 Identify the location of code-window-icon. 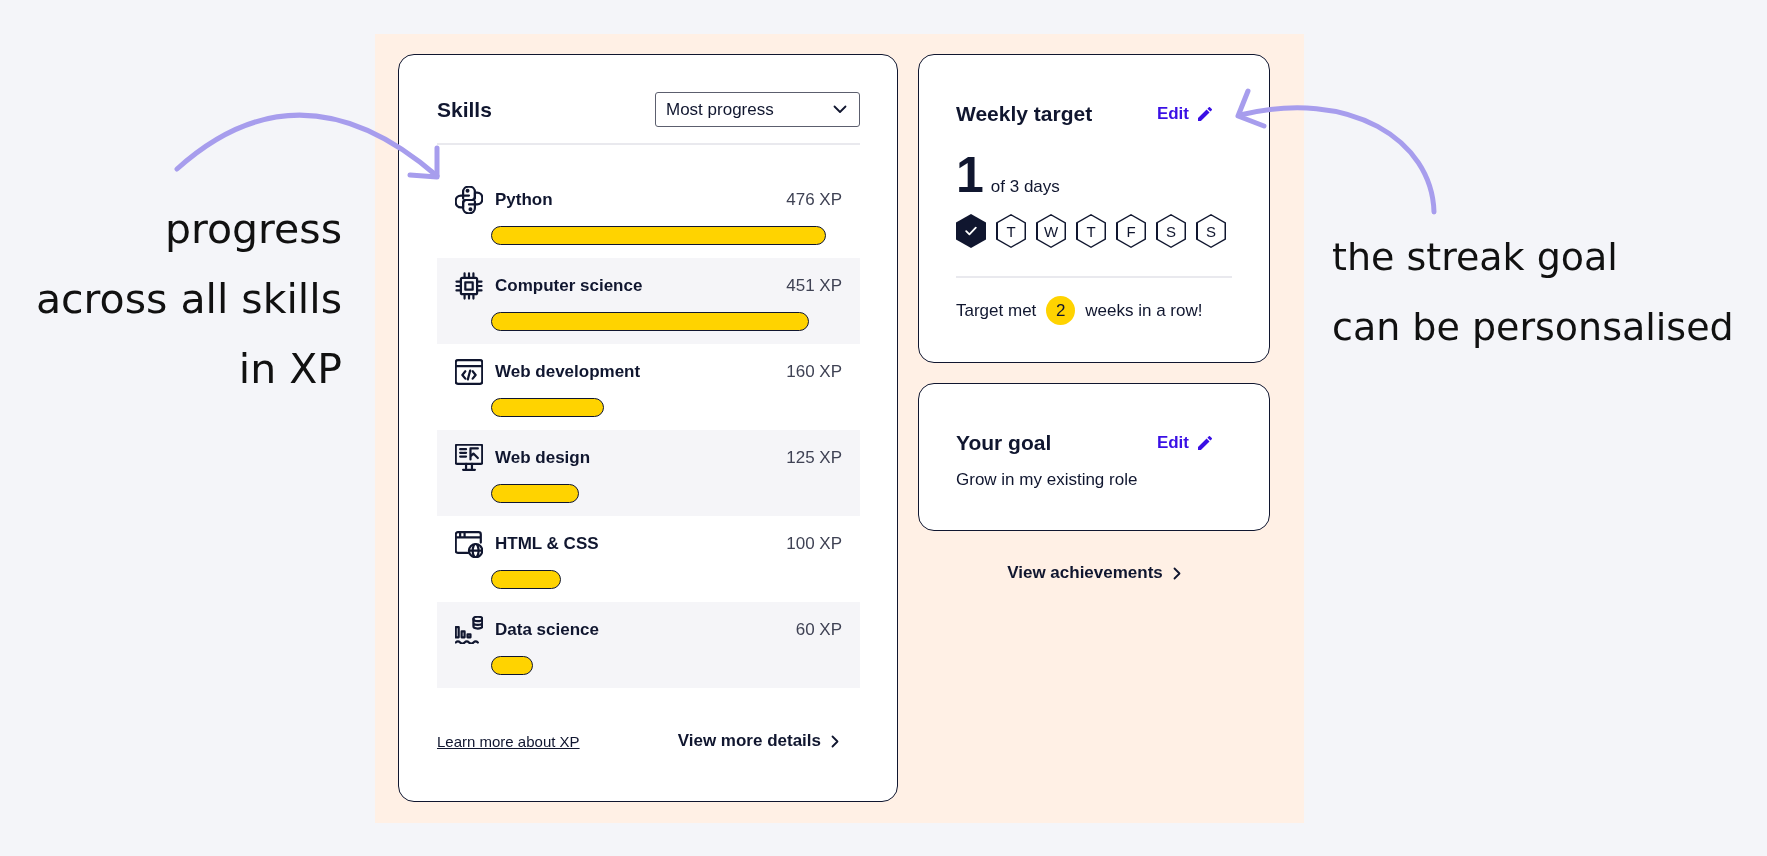
(469, 372).